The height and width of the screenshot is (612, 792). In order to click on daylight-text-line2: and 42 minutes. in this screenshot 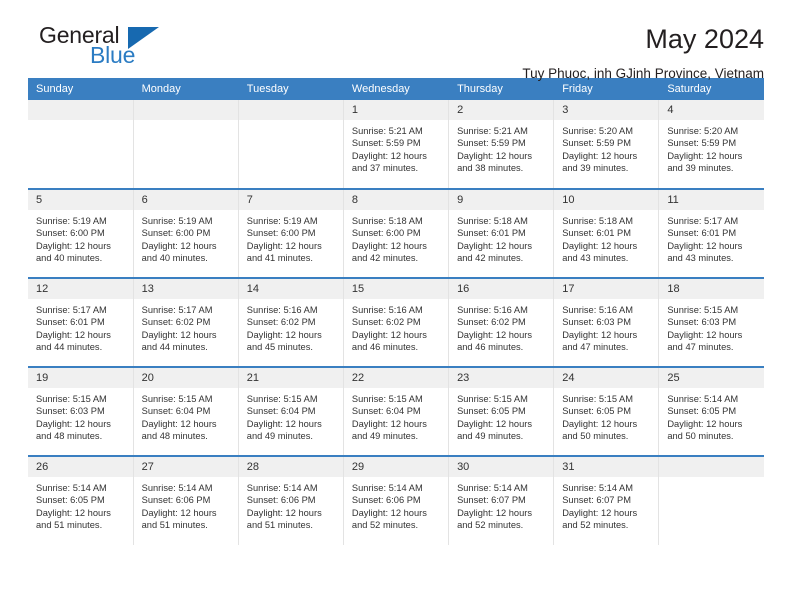, I will do `click(490, 258)`.